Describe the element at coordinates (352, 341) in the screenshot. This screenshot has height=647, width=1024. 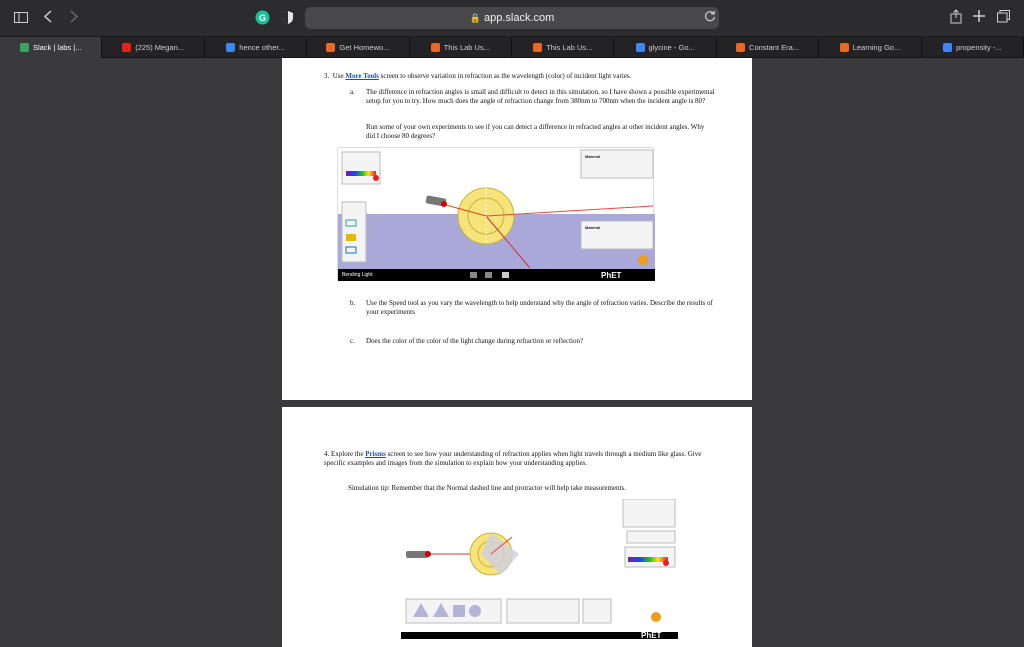
I see `q3c-label: c.` at that location.